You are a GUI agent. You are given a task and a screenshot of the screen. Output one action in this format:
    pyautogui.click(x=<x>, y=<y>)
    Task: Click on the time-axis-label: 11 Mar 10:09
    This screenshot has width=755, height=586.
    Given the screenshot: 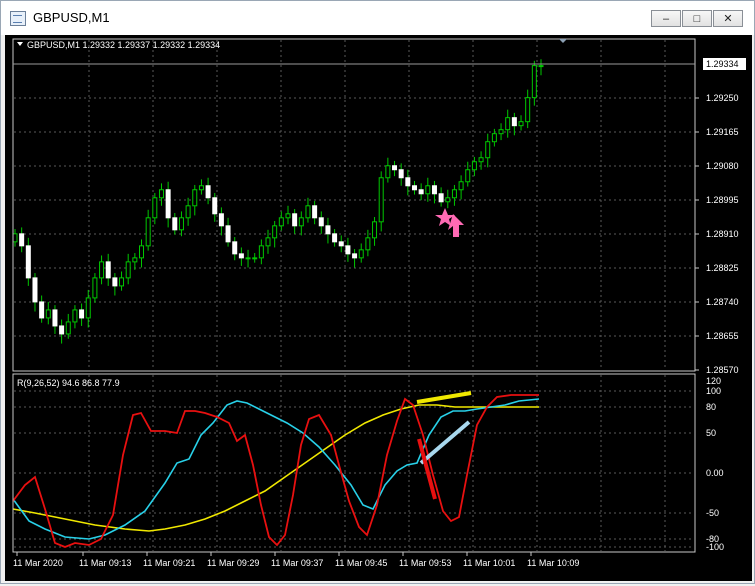 What is the action you would take?
    pyautogui.click(x=553, y=563)
    